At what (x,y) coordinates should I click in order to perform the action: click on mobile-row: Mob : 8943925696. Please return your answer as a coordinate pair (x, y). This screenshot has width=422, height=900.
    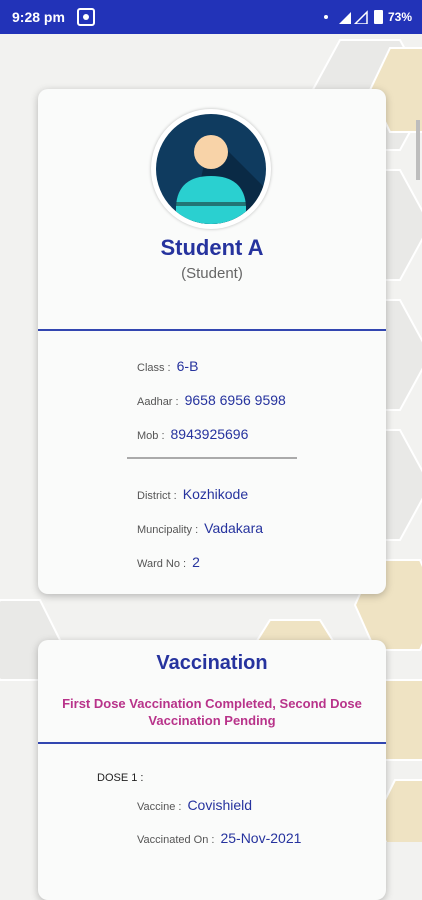
    Looking at the image, I should click on (192, 434).